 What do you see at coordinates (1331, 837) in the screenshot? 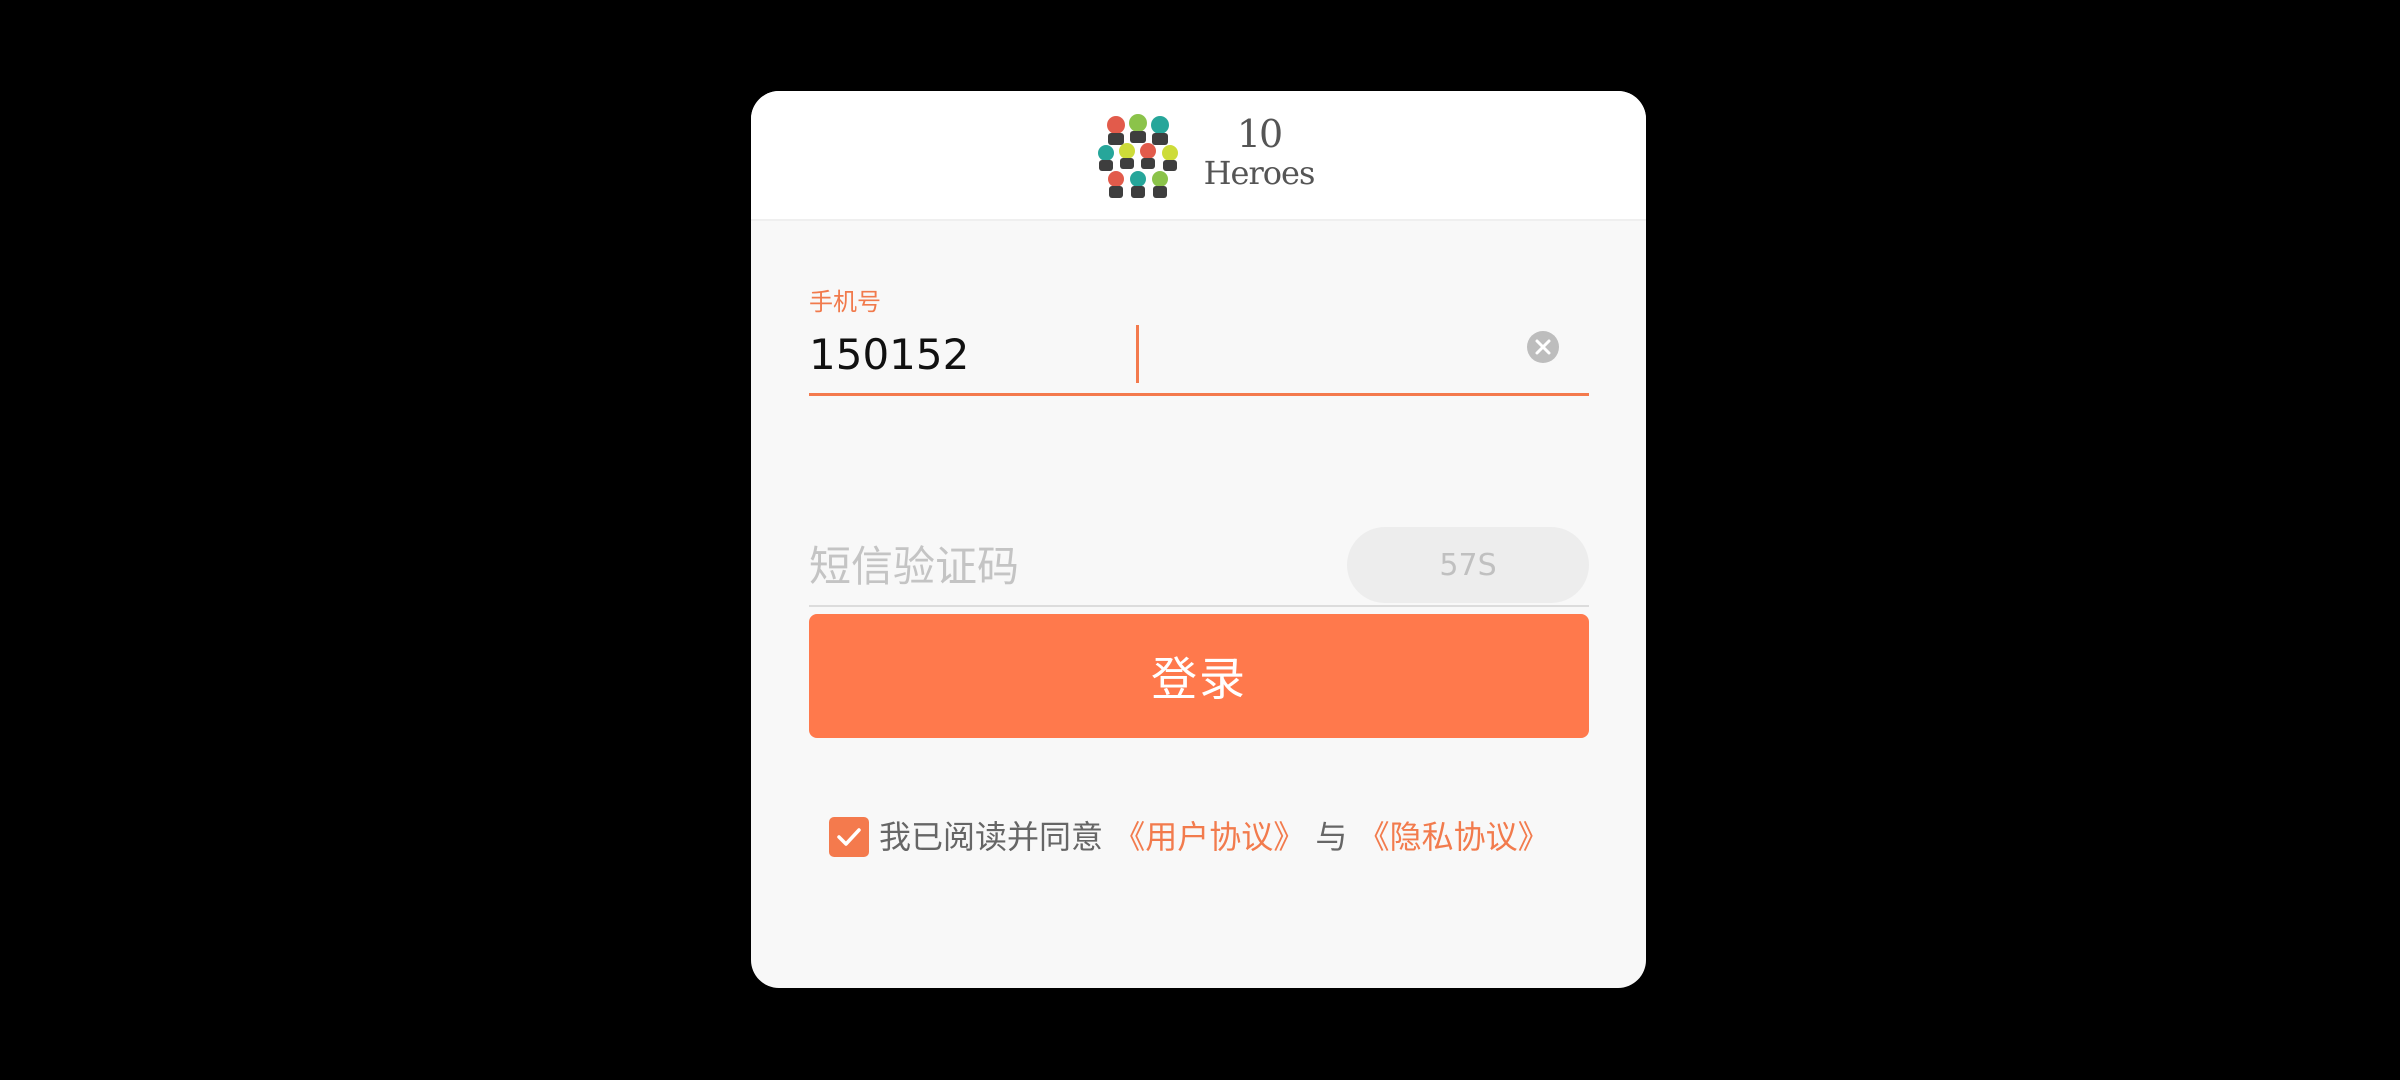
I see `agreement-and: 与` at bounding box center [1331, 837].